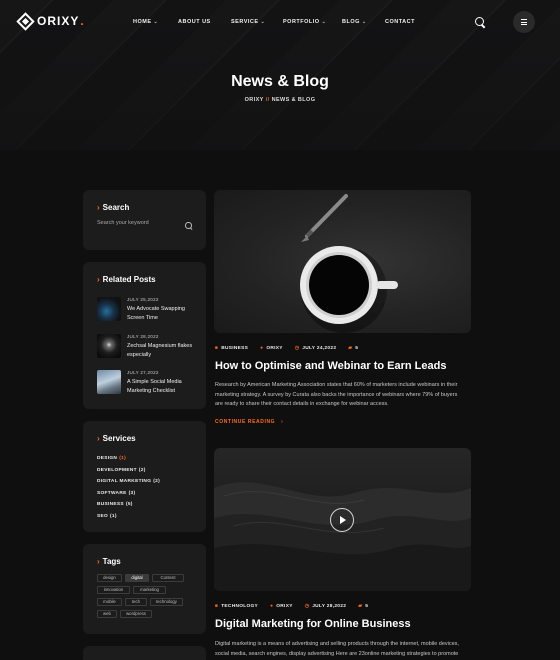 The height and width of the screenshot is (660, 560). Describe the element at coordinates (194, 22) in the screenshot. I see `nav-item-about: ABOUT US` at that location.